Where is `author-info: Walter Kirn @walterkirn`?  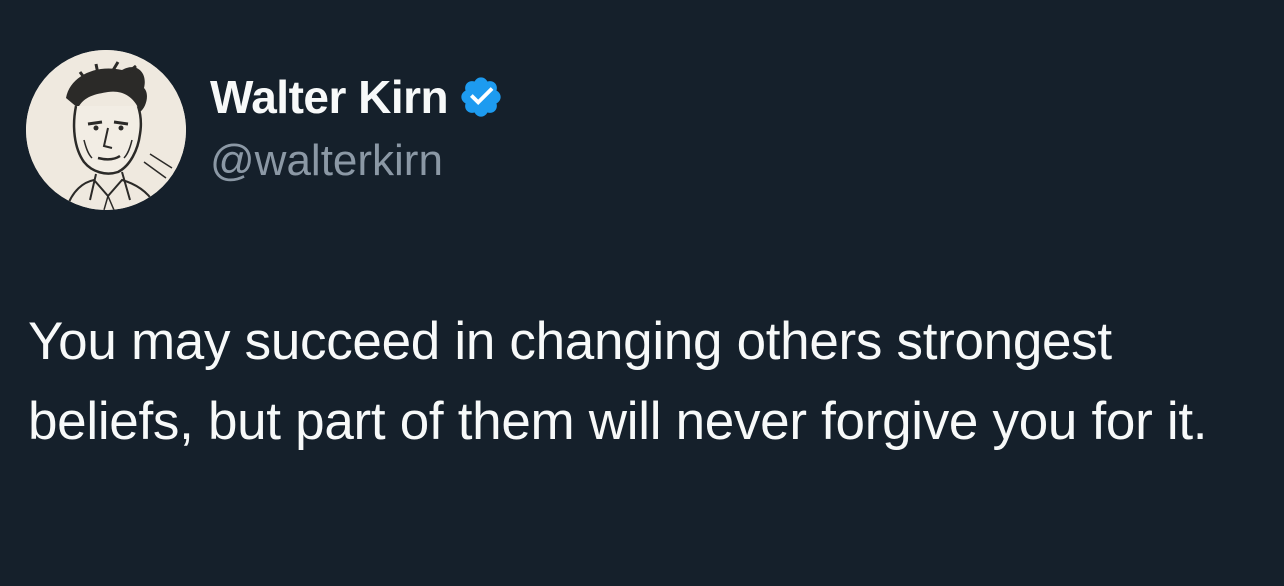
author-info: Walter Kirn @walterkirn is located at coordinates (357, 126).